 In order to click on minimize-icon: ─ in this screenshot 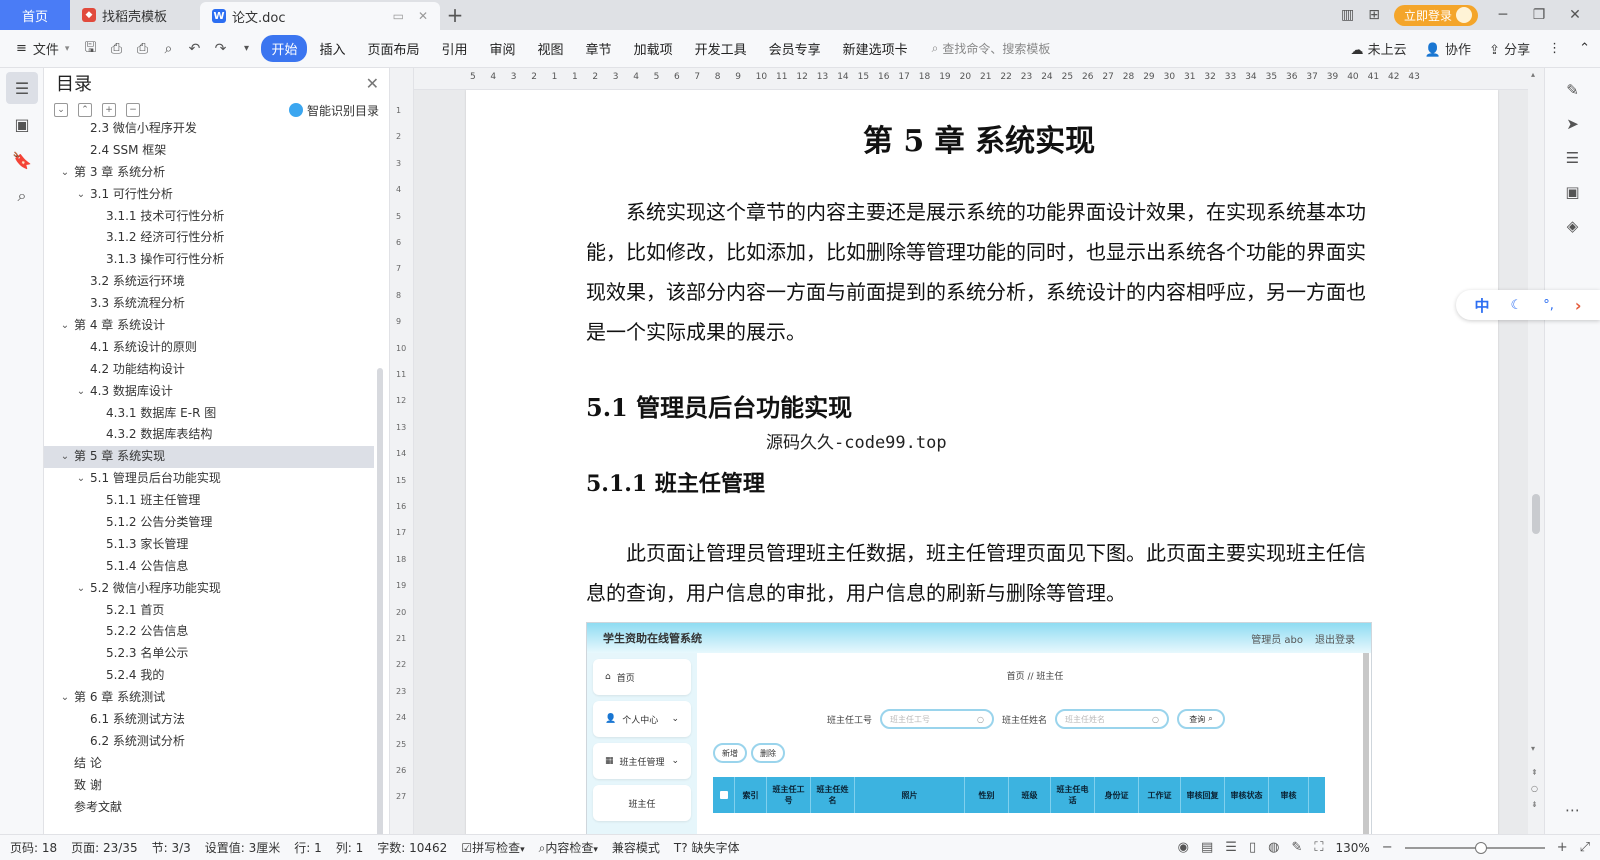, I will do `click(1503, 15)`.